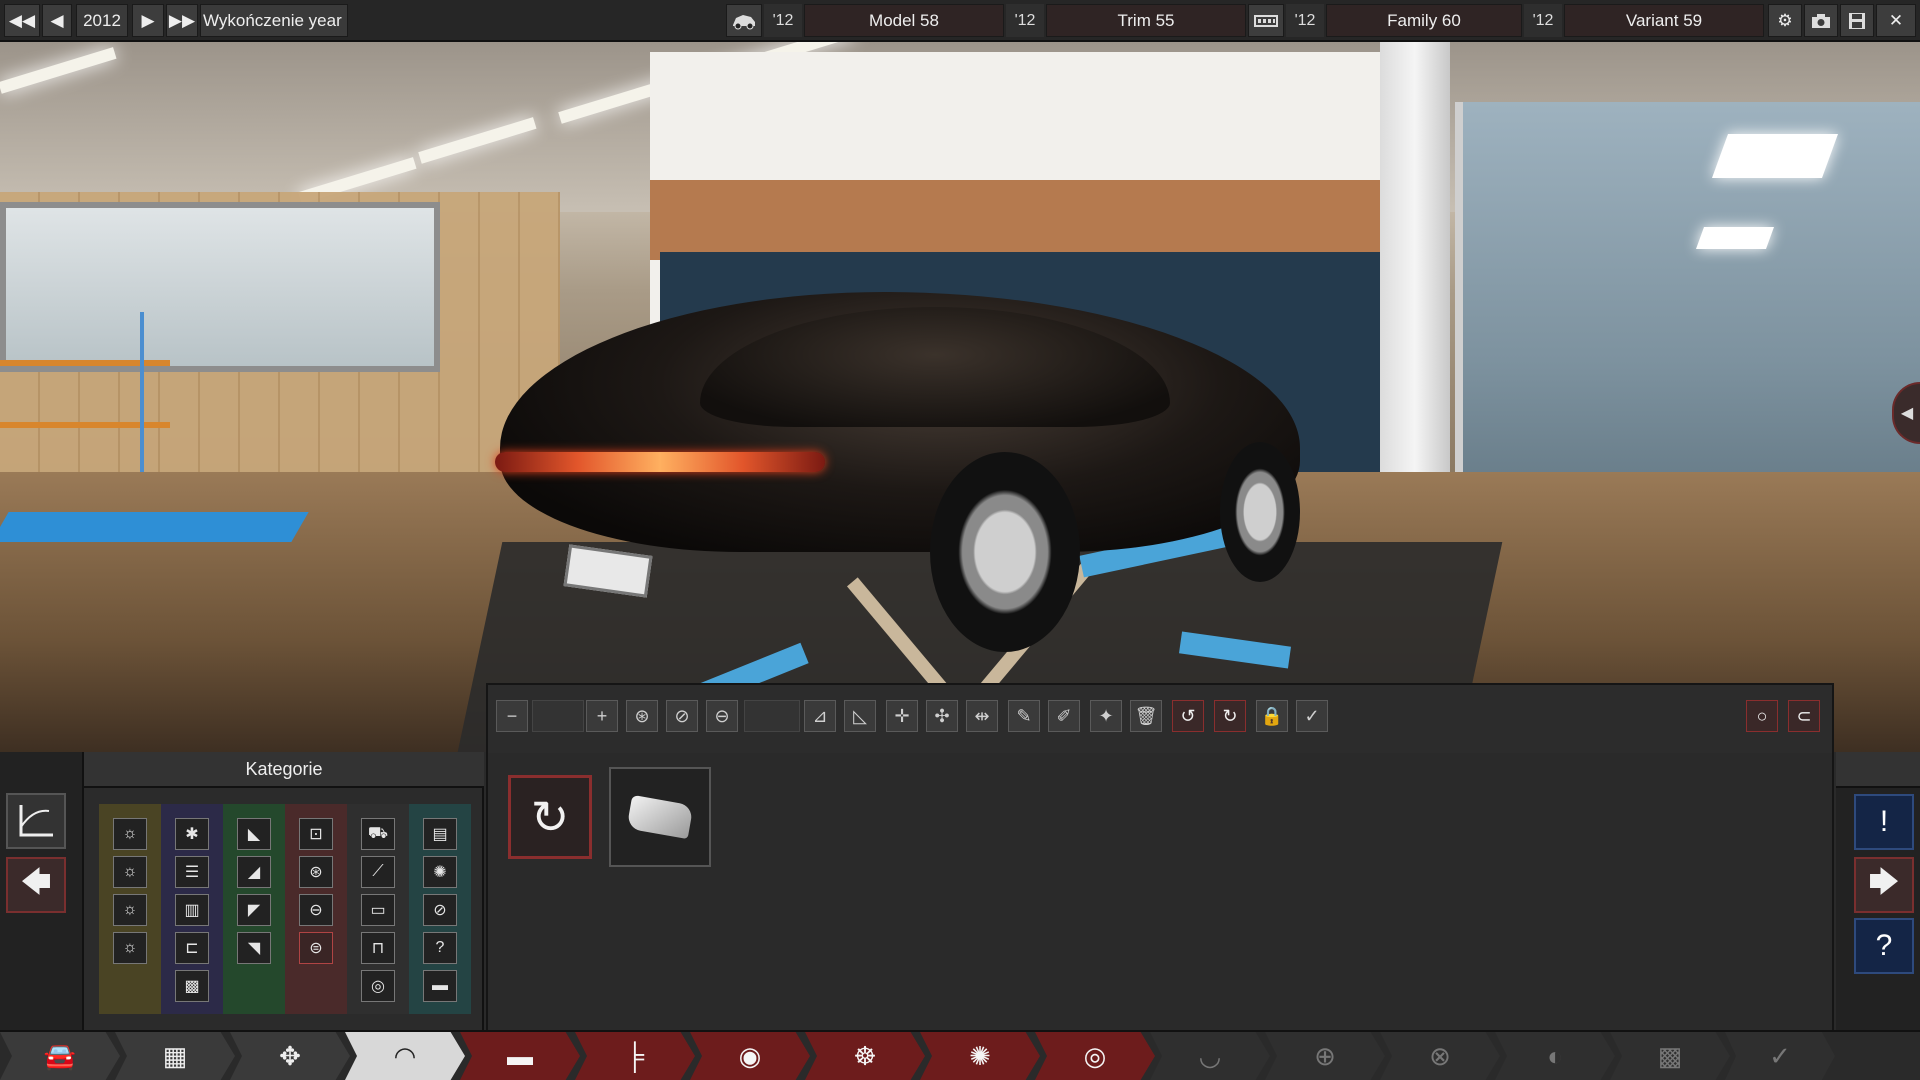 This screenshot has height=1080, width=1920. I want to click on car-icon, so click(744, 20).